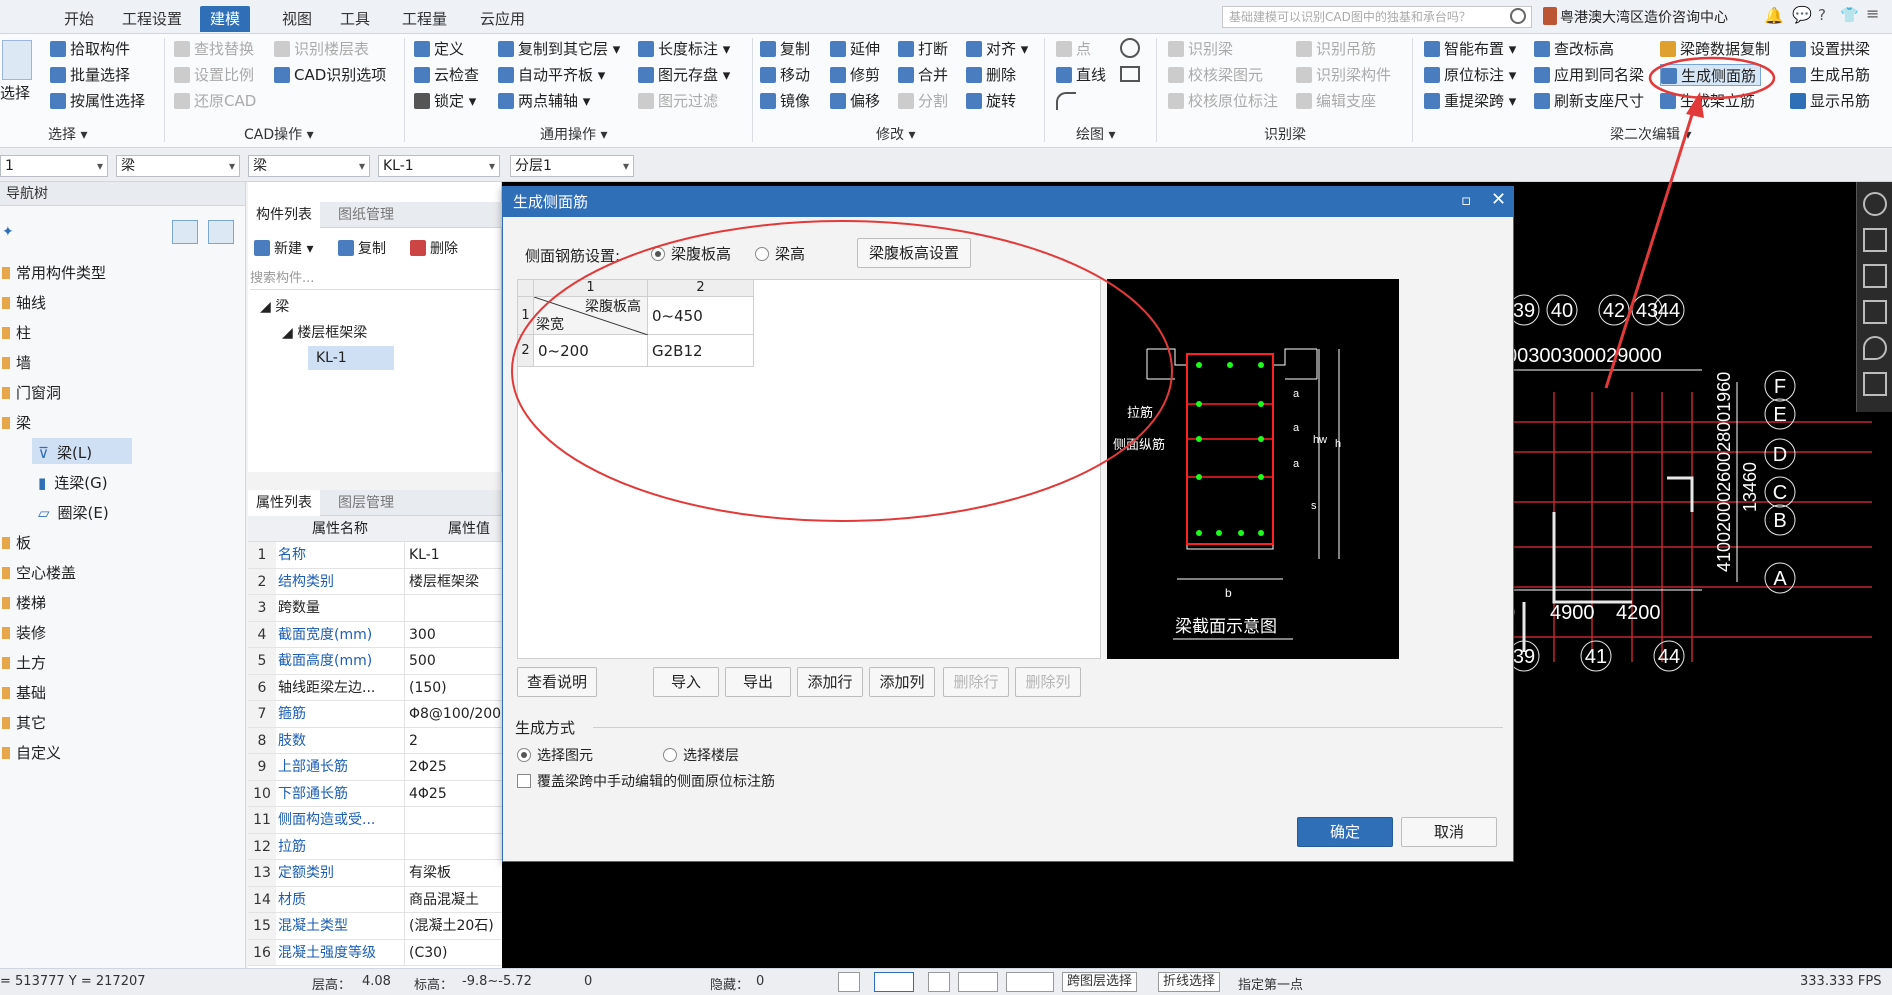  What do you see at coordinates (923, 101) in the screenshot?
I see `split-button: 分割` at bounding box center [923, 101].